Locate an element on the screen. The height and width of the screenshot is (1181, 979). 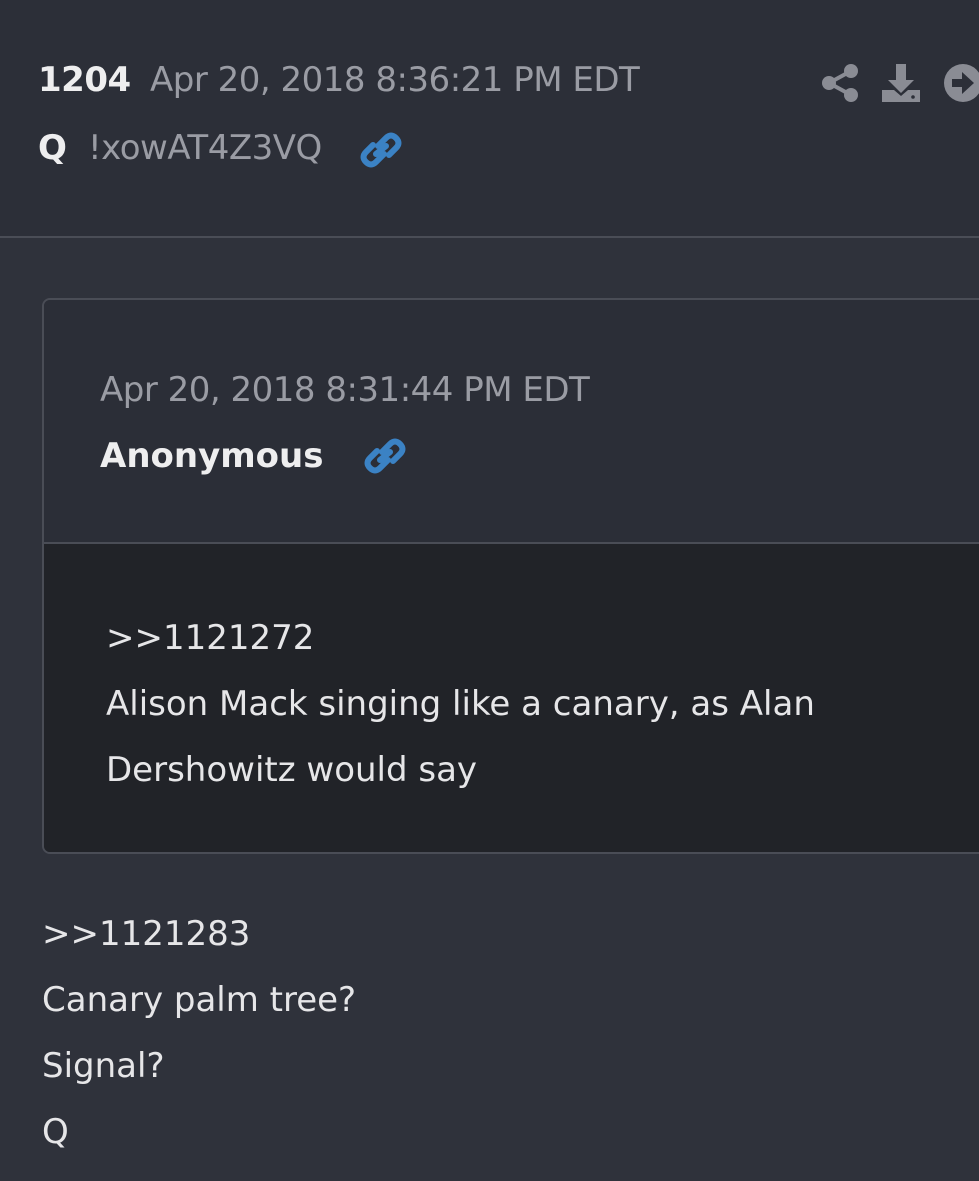
arrow-circle-right-icon is located at coordinates (960, 83).